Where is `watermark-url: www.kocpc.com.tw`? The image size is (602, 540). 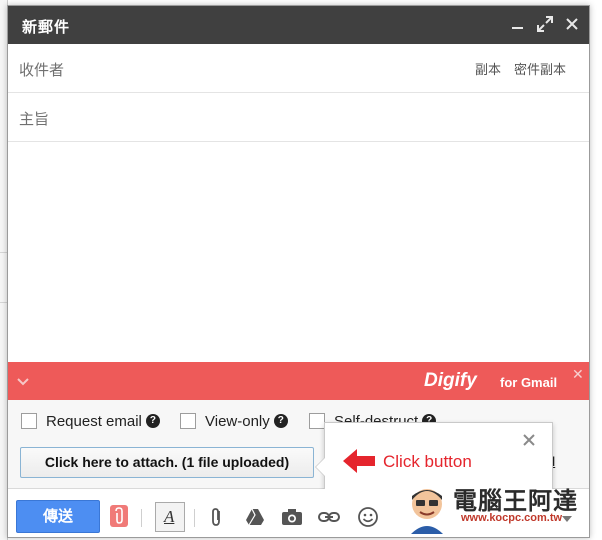 watermark-url: www.kocpc.com.tw is located at coordinates (512, 518).